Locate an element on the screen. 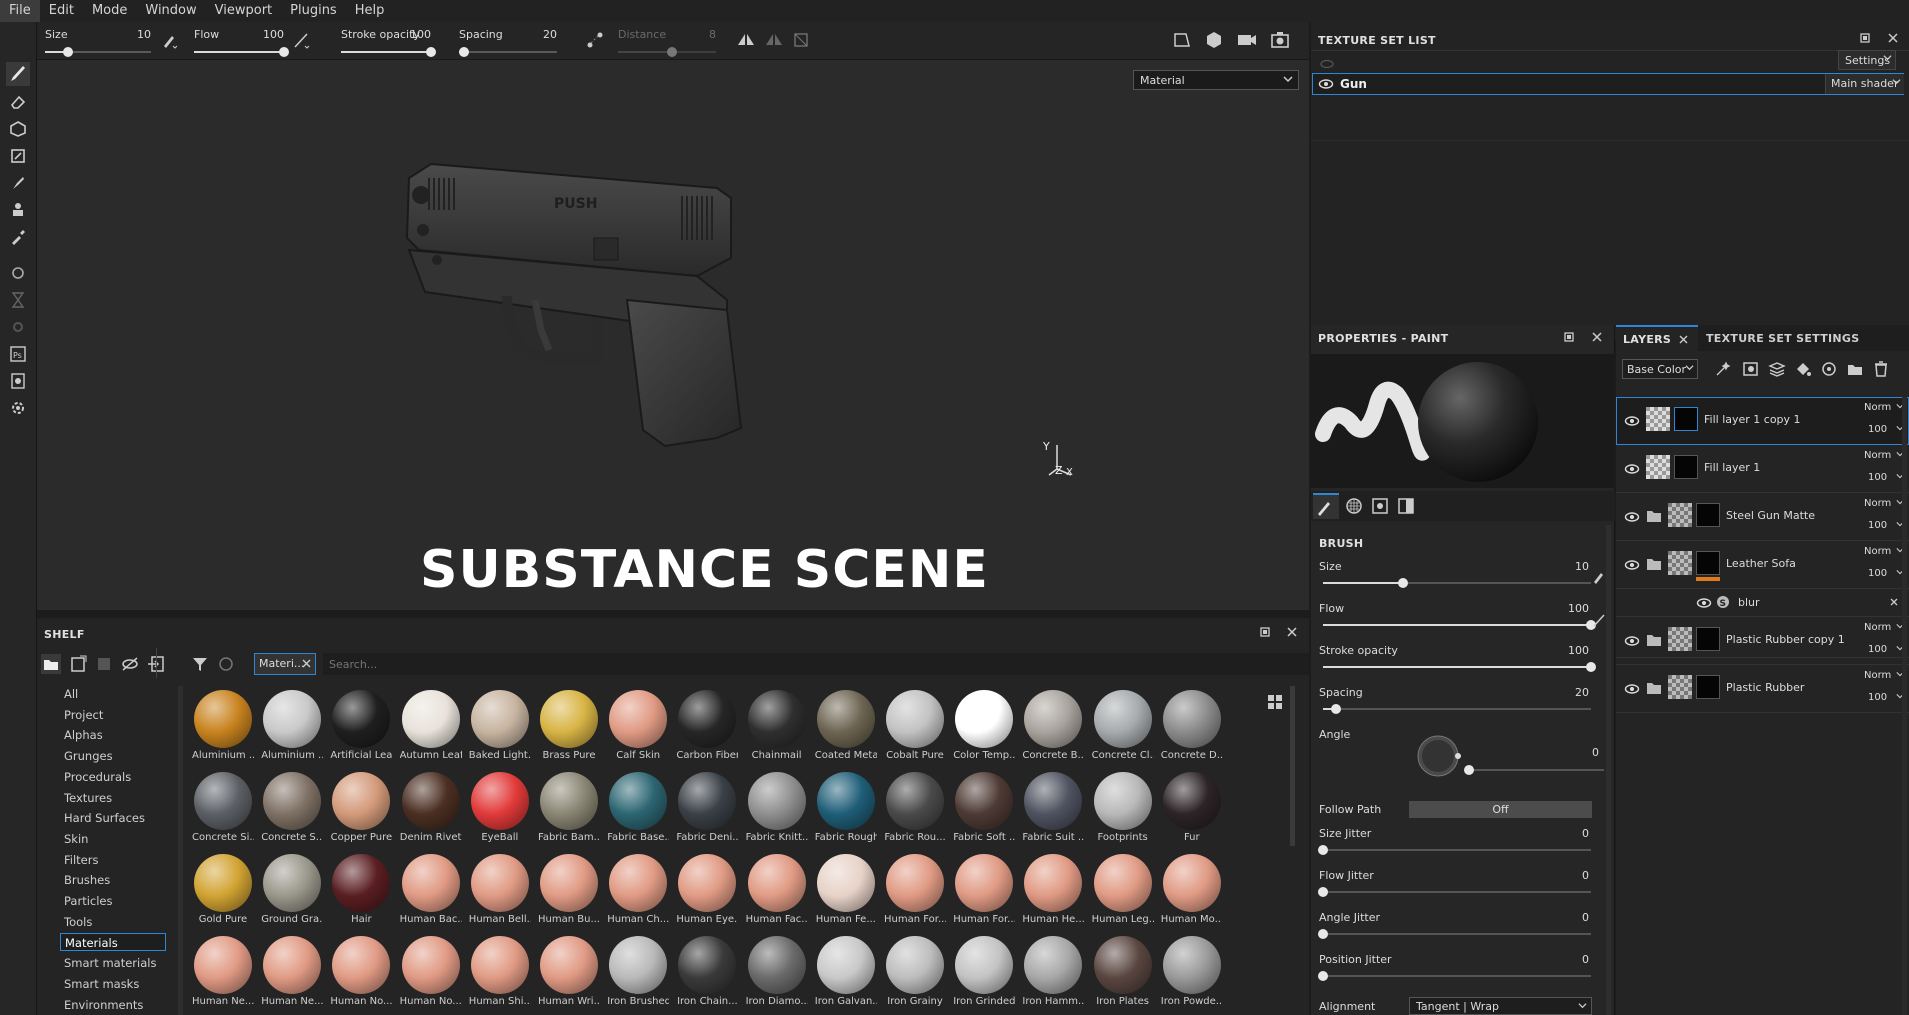 The width and height of the screenshot is (1909, 1015). shelf-category-item: Tools is located at coordinates (113, 922).